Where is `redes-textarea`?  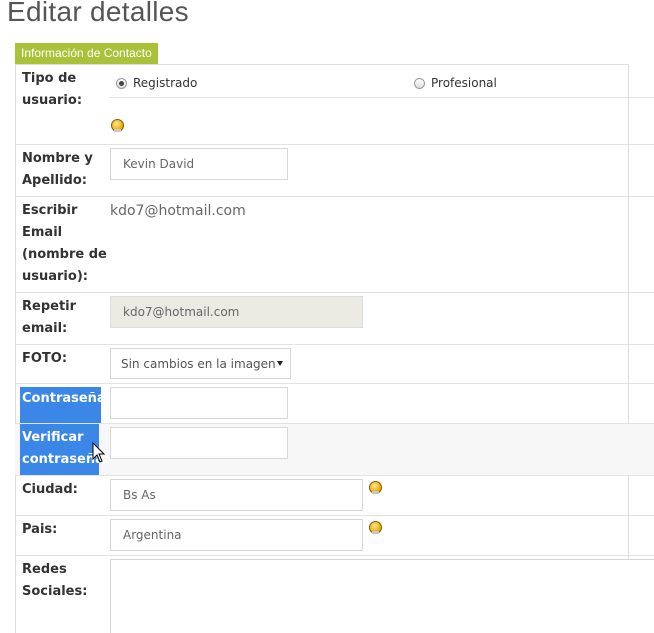
redes-textarea is located at coordinates (382, 596).